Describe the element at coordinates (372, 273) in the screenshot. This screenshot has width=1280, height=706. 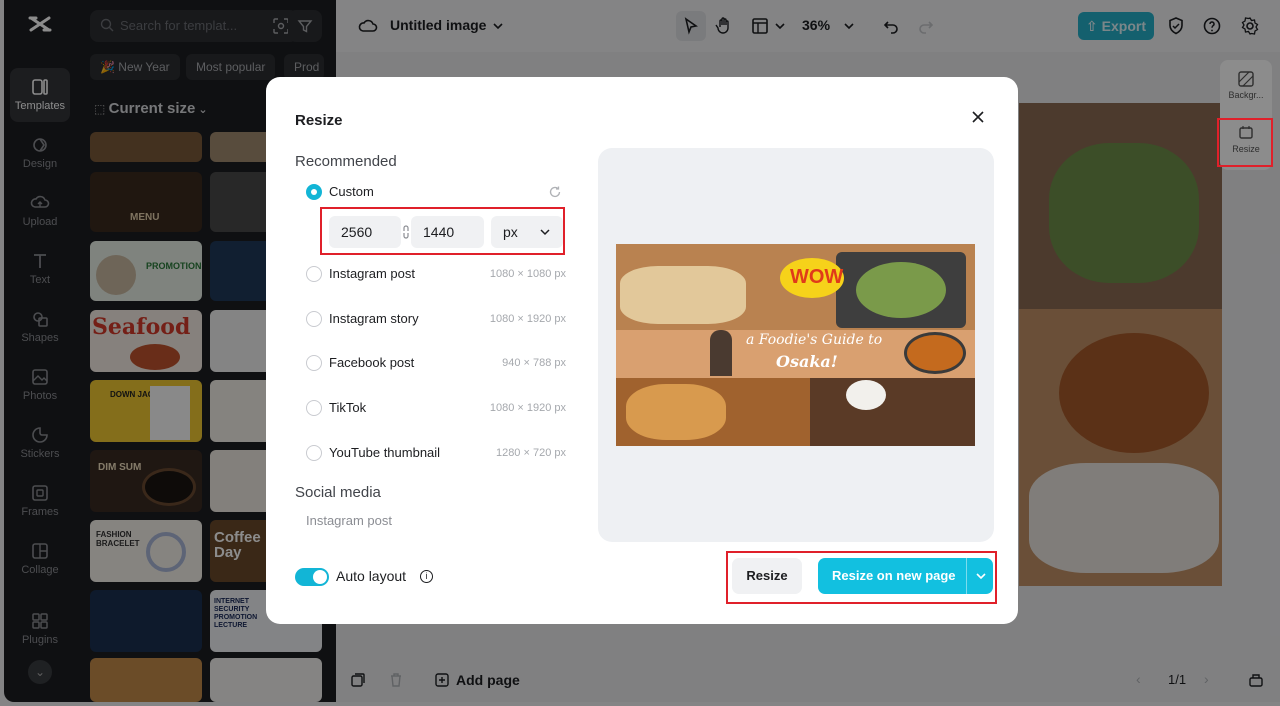
I see `preset-label: Instagram post` at that location.